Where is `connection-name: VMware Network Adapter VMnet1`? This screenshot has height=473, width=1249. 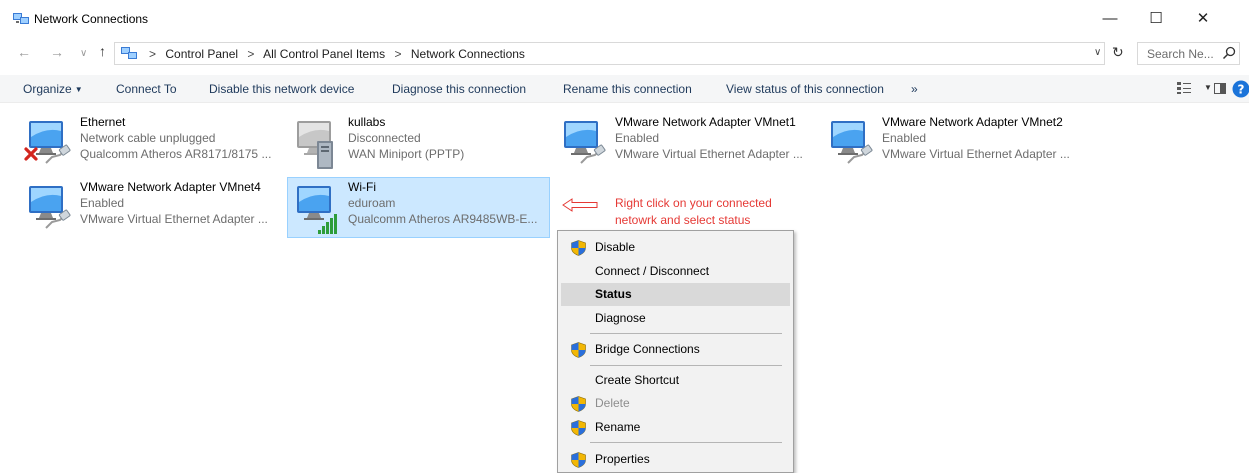 connection-name: VMware Network Adapter VMnet1 is located at coordinates (705, 122).